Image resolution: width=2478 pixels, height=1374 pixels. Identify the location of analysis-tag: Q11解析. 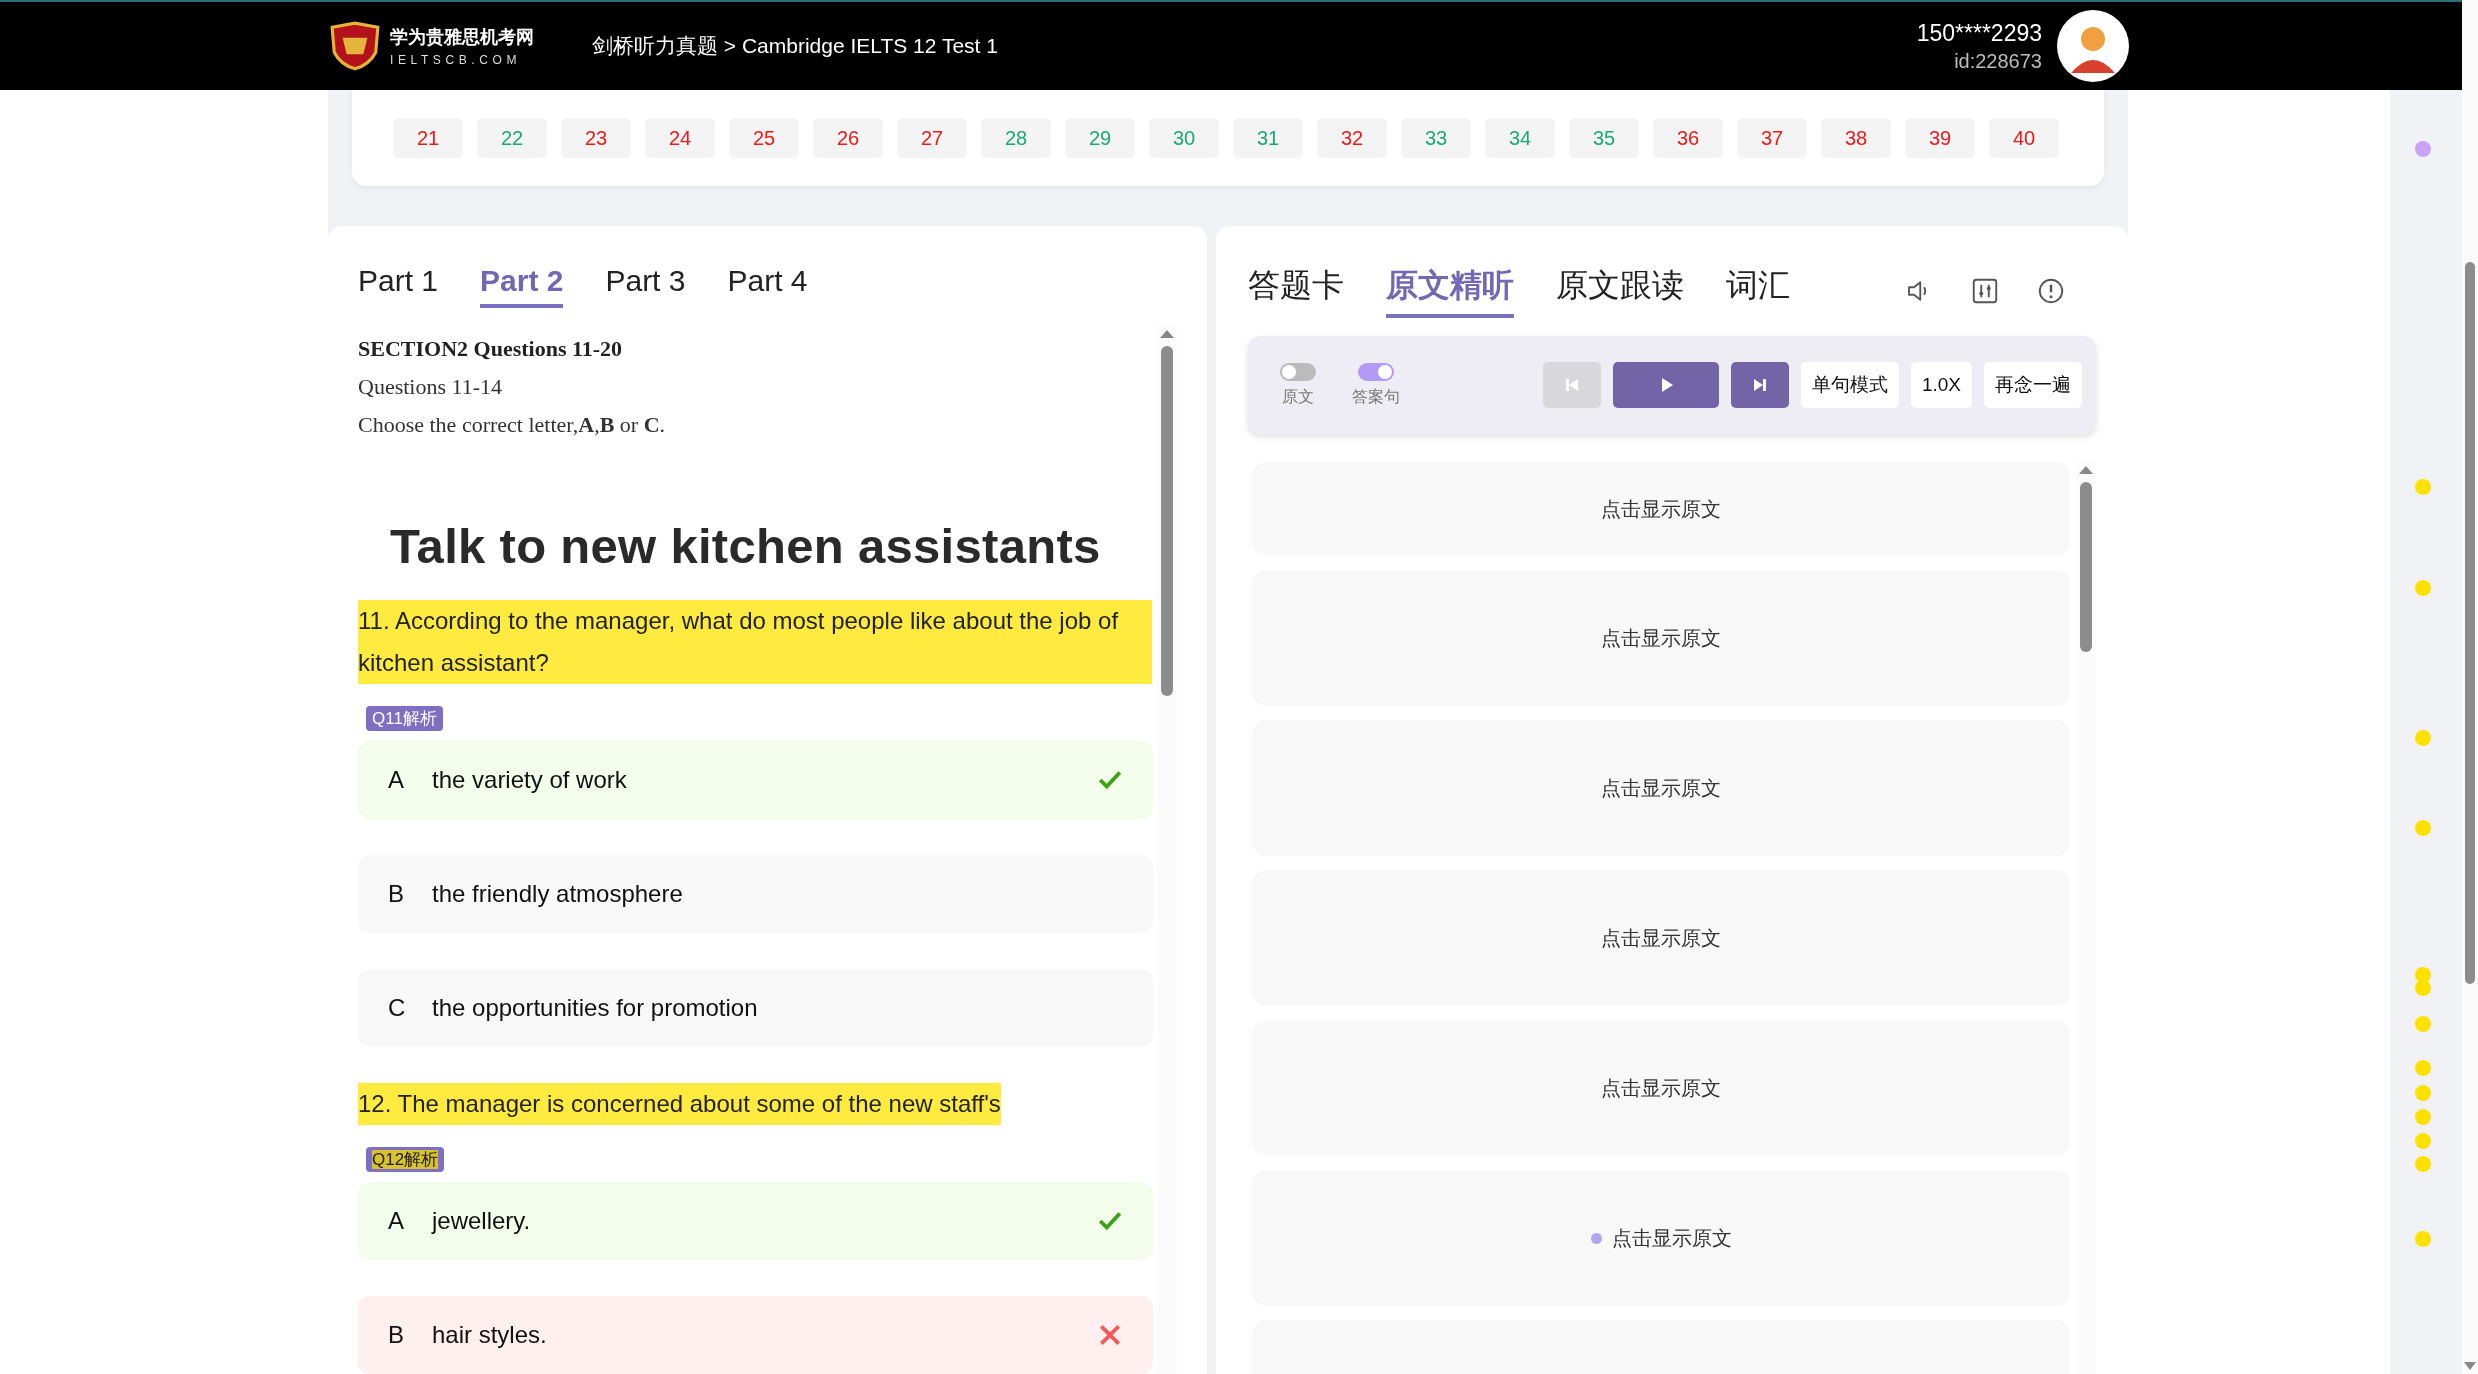
(404, 718).